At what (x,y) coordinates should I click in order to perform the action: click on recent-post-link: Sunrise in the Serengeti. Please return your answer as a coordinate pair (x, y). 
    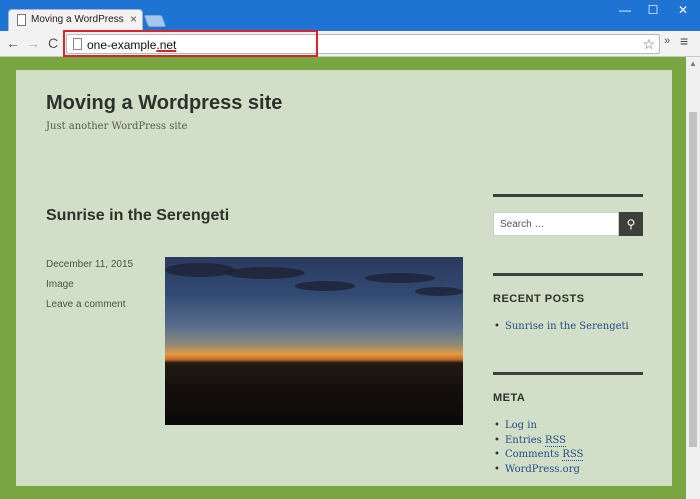
    Looking at the image, I should click on (567, 326).